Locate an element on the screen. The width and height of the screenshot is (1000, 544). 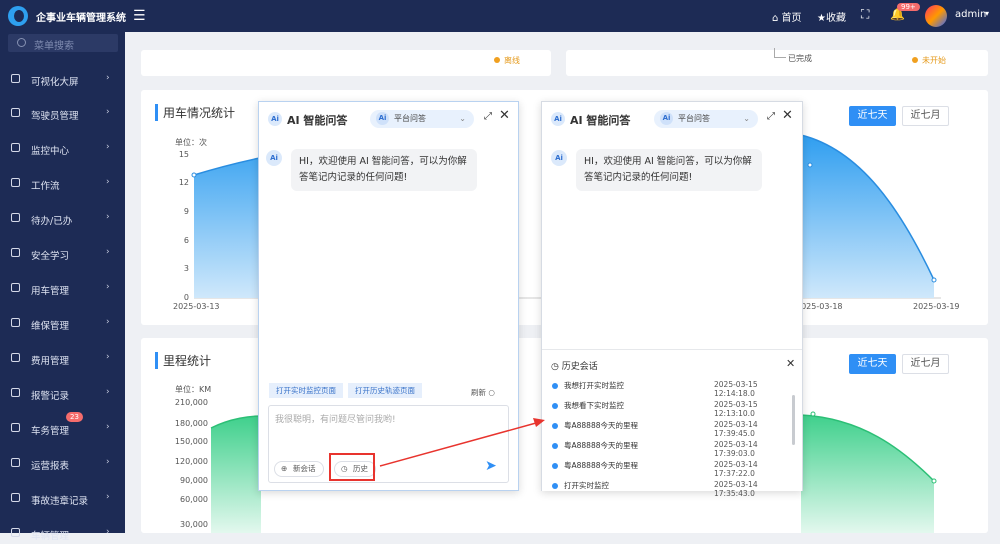
notification-badge: 99+ is located at coordinates (908, 7).